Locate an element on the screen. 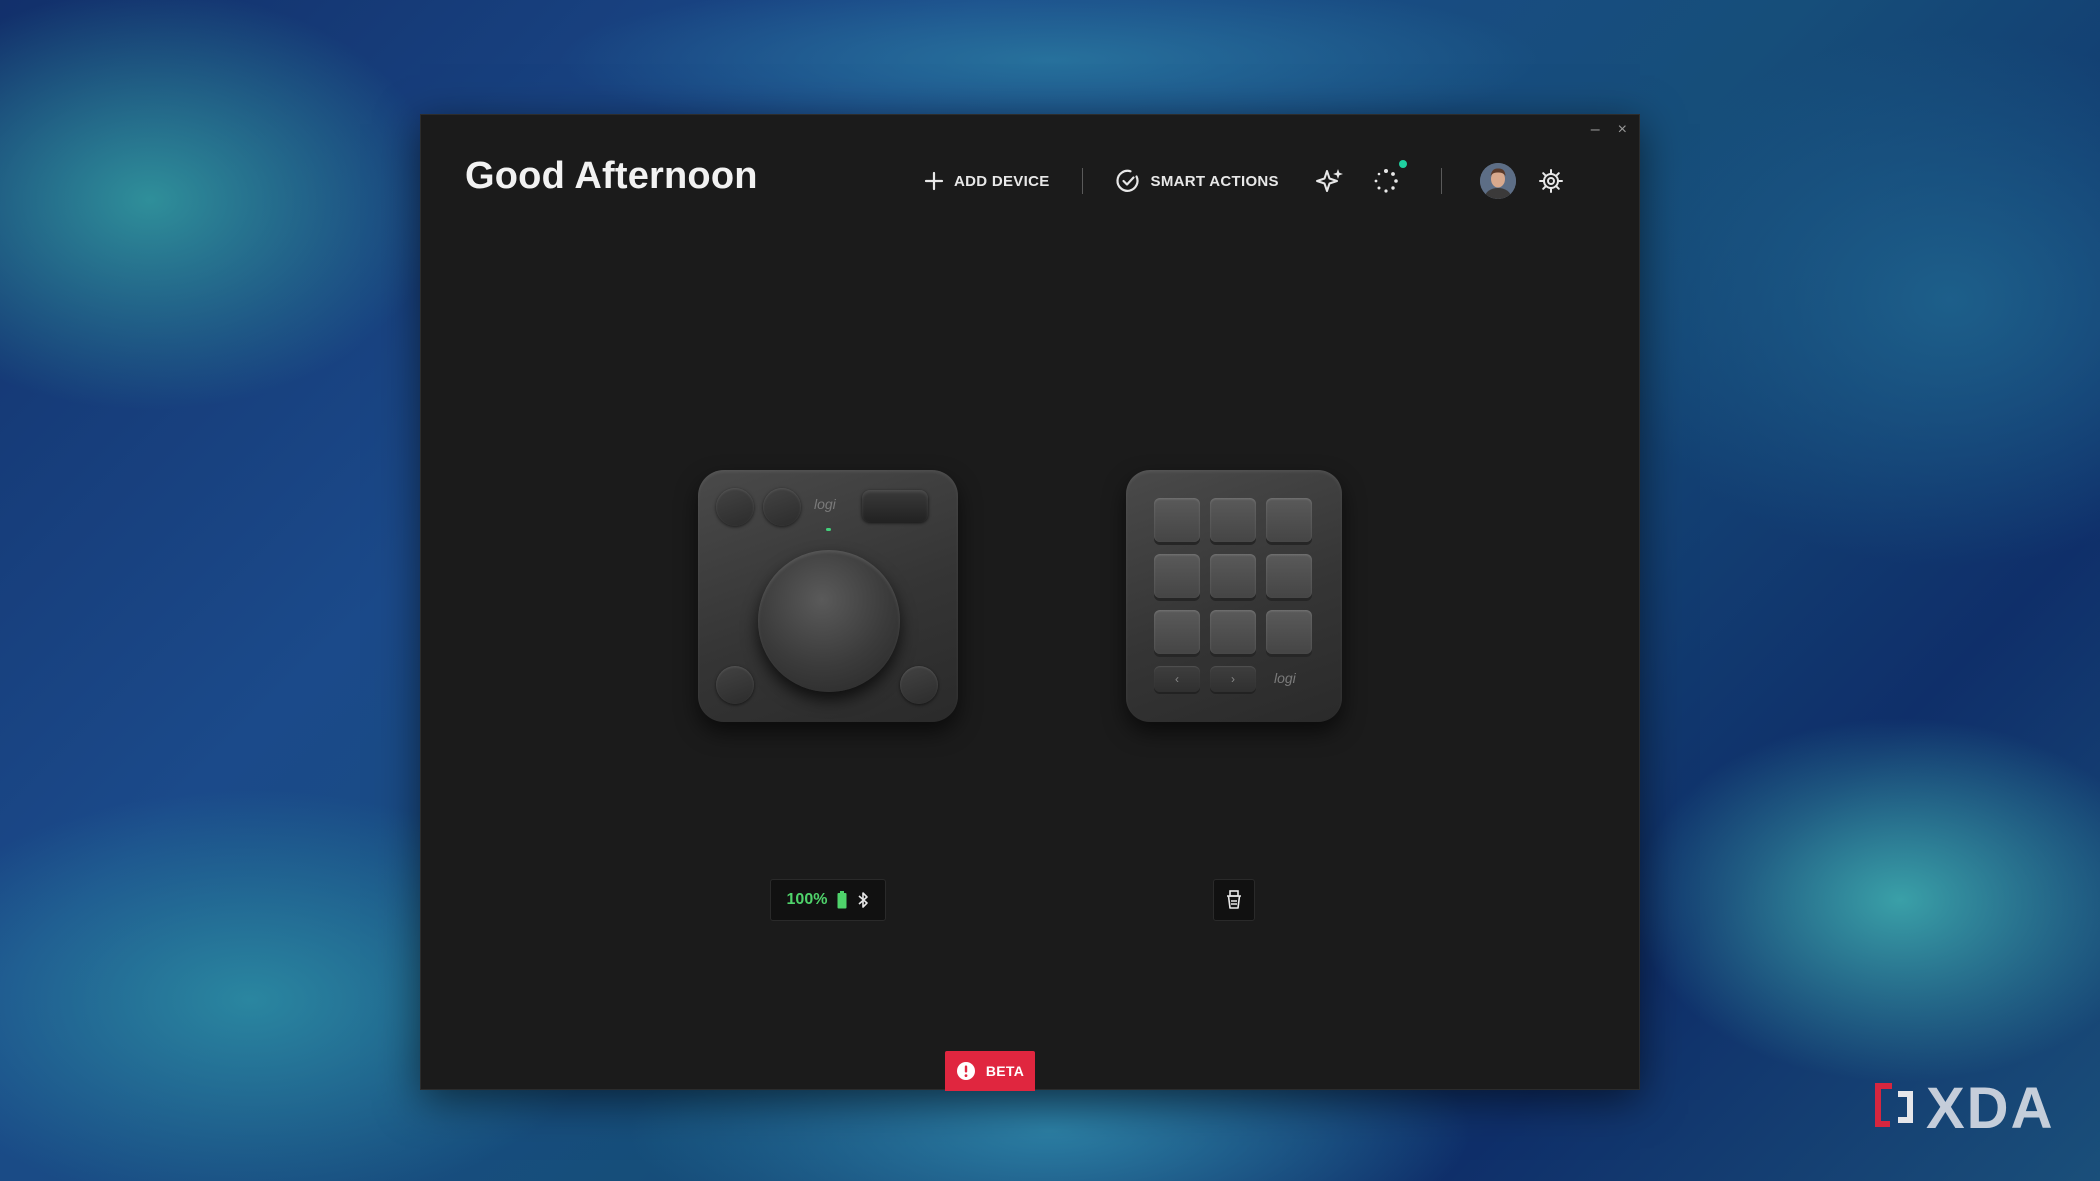 The height and width of the screenshot is (1181, 2100). beta-label: BETA is located at coordinates (1005, 1071).